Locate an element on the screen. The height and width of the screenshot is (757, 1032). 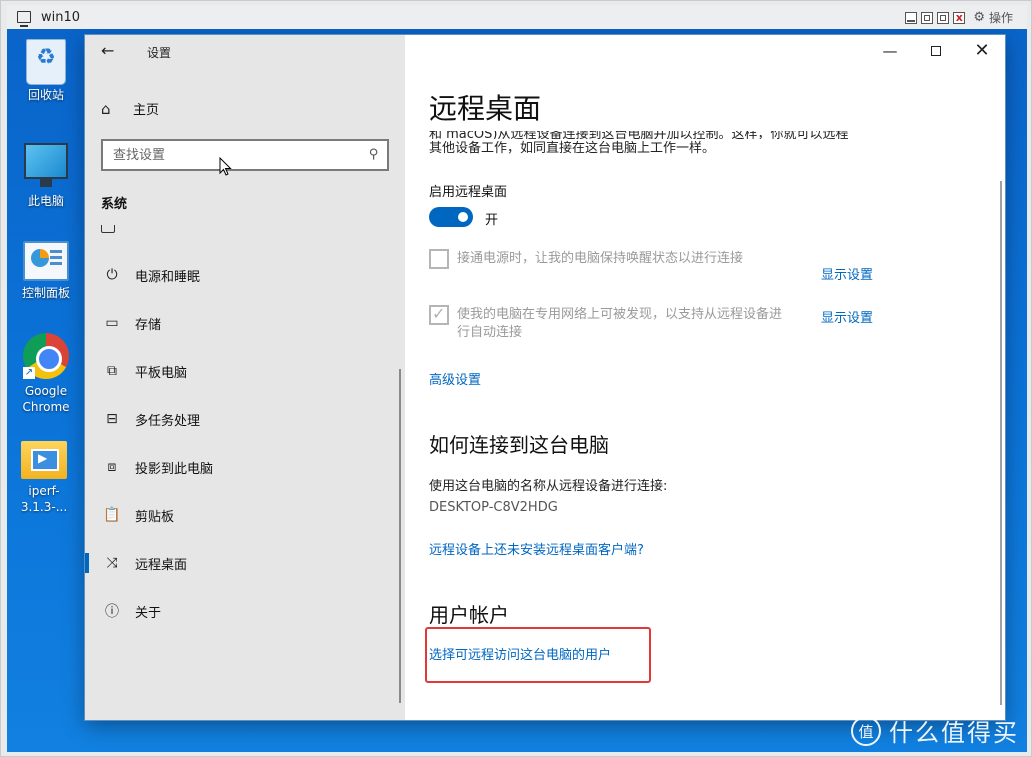
sidebar-item-power: ⏻ 电源和睡眠 is located at coordinates (245, 275).